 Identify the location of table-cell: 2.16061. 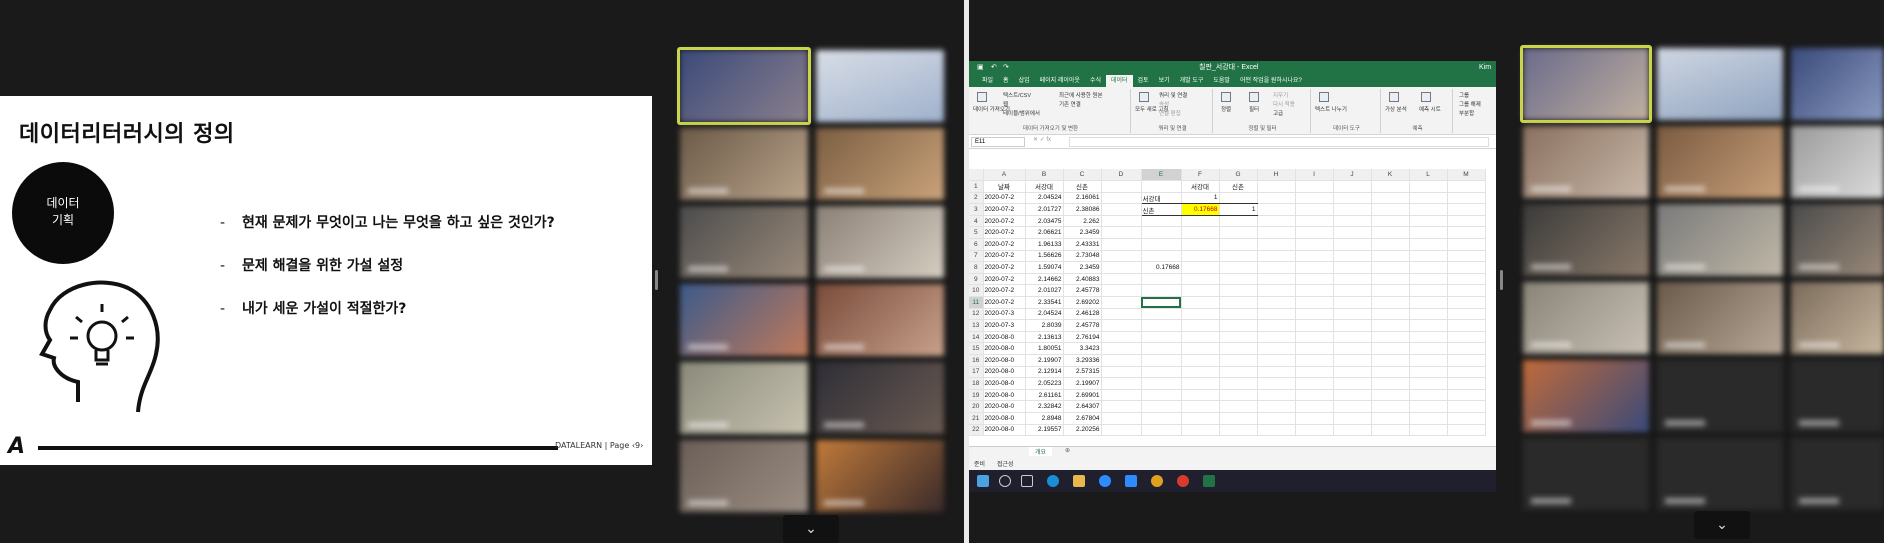
(1082, 198).